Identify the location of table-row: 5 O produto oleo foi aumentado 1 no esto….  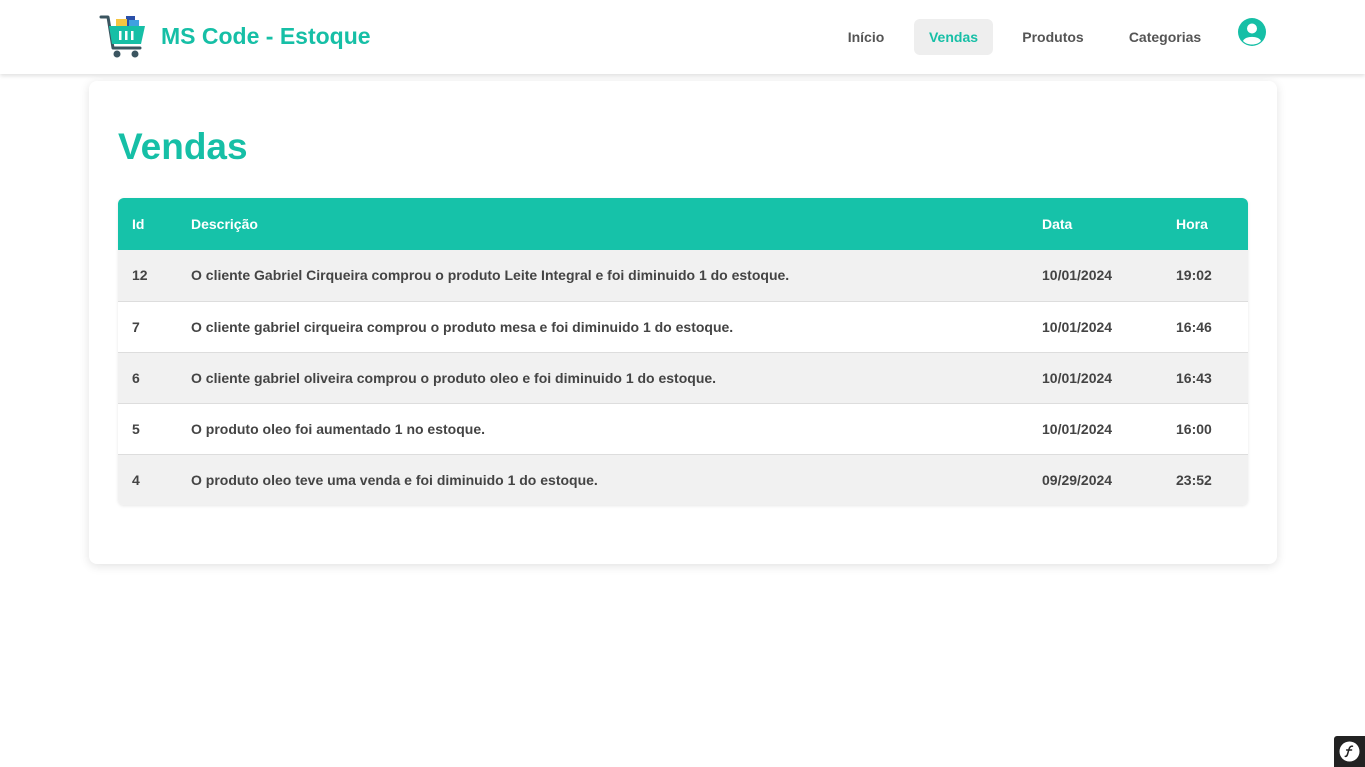
(683, 428).